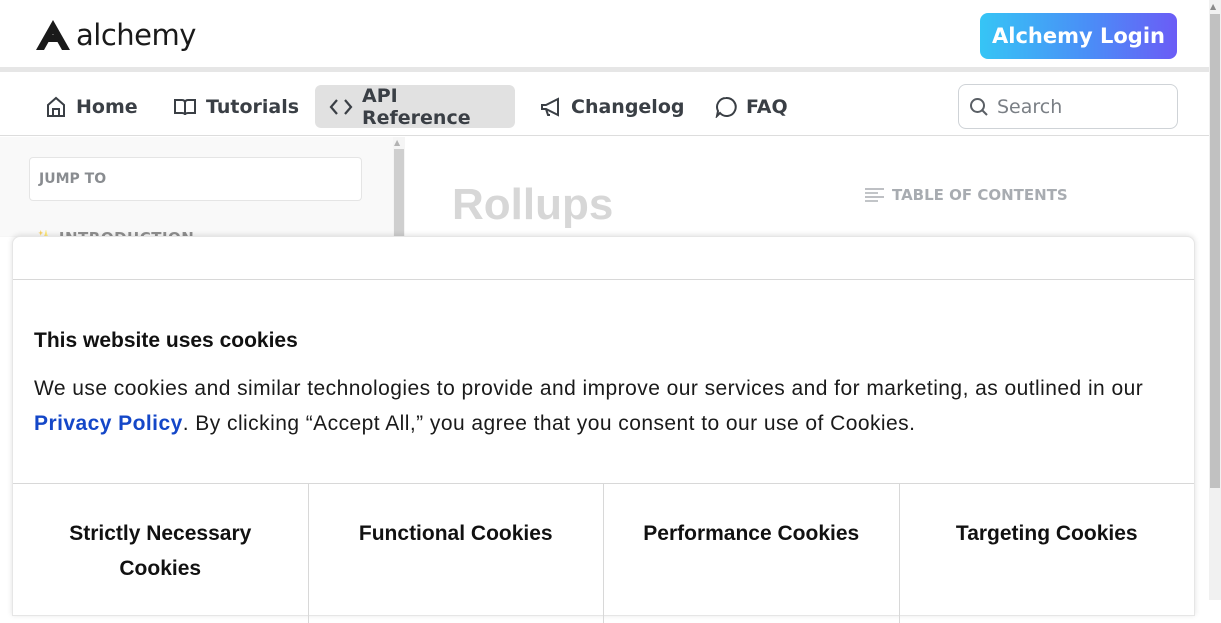  Describe the element at coordinates (1047, 553) in the screenshot. I see `cookie-category-targeting: Targeting Cookies` at that location.